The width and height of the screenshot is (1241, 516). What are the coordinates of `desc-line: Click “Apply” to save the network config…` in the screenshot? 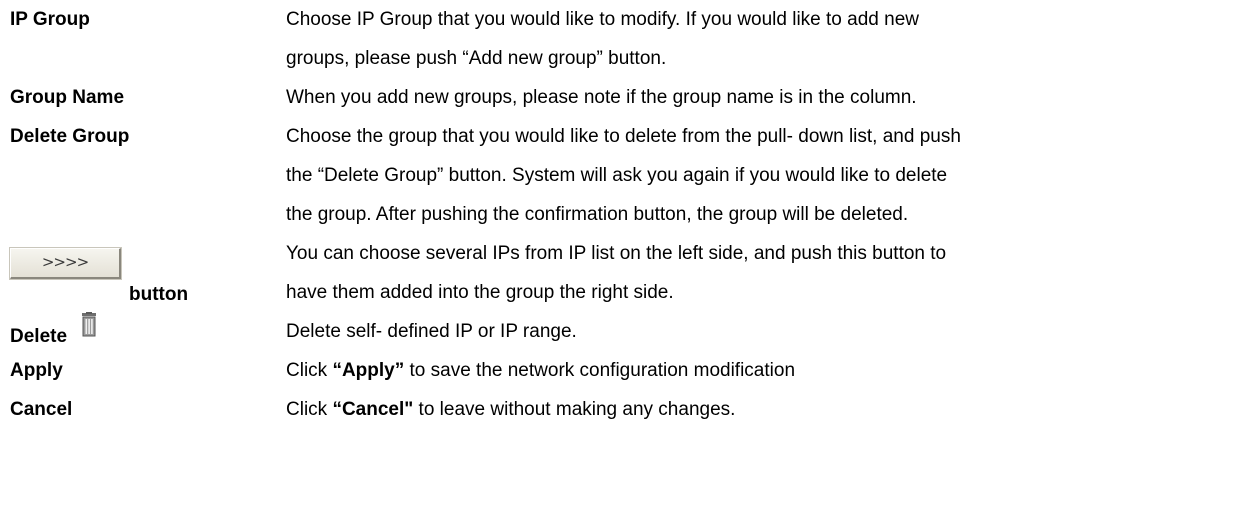 It's located at (761, 370).